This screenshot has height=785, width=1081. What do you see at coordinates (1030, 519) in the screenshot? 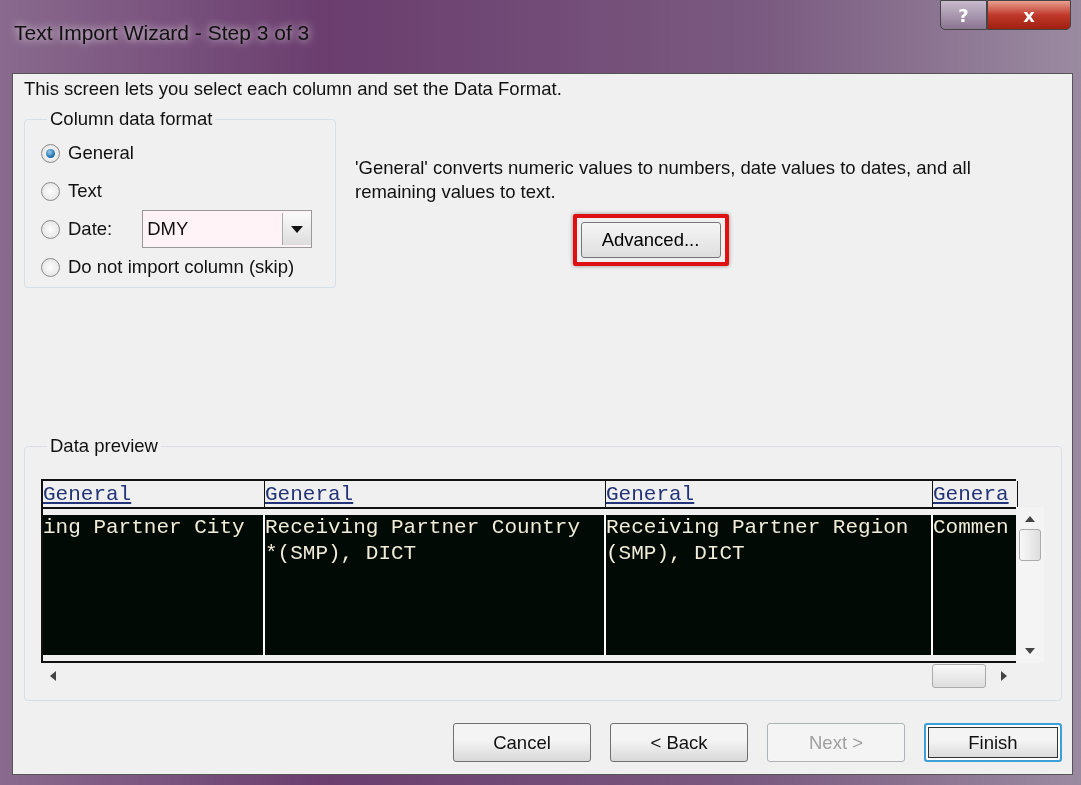
I see `scroll-up-icon` at bounding box center [1030, 519].